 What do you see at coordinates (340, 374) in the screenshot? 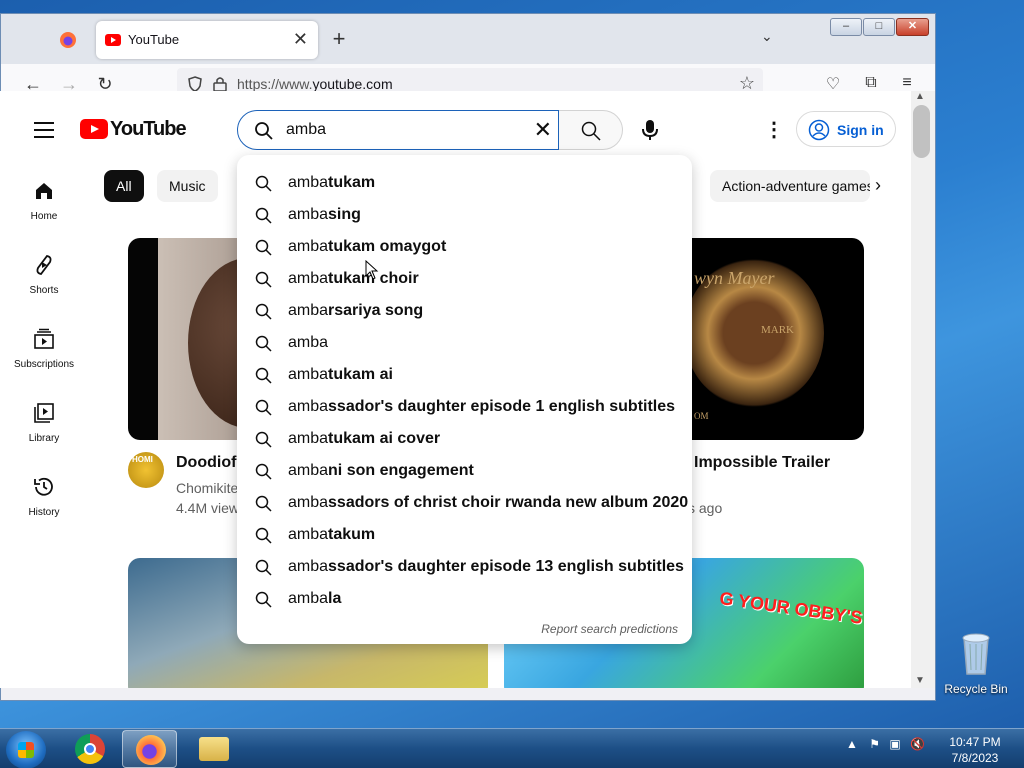
I see `suggestion-text: ambatukam ai` at bounding box center [340, 374].